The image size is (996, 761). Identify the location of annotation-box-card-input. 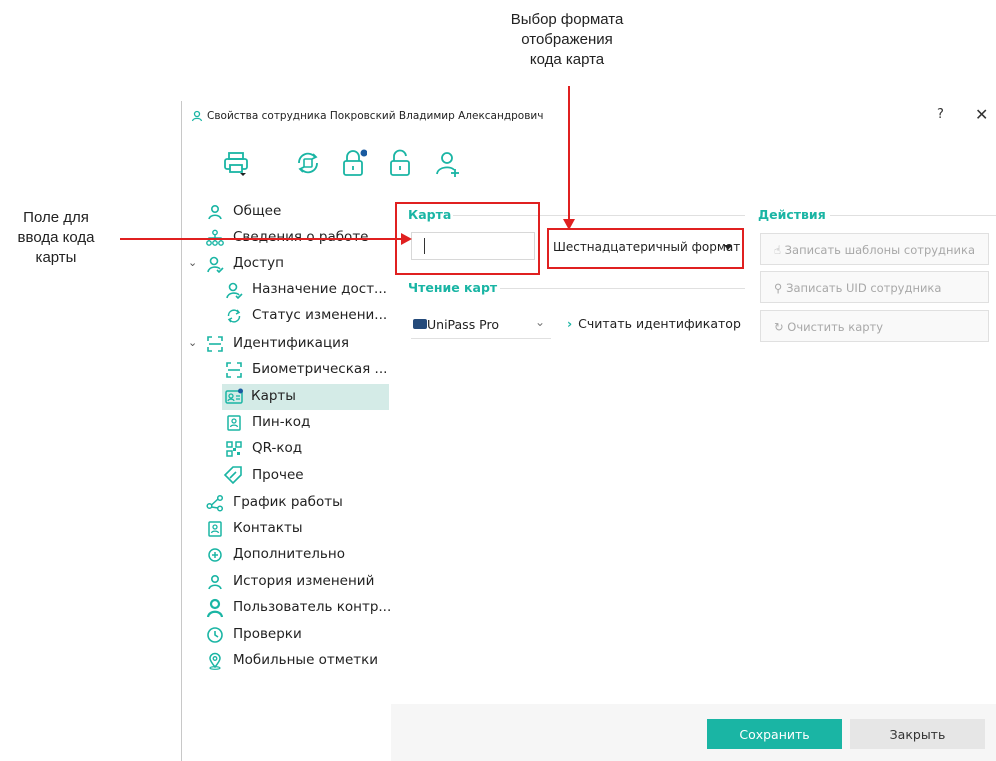
(467, 238).